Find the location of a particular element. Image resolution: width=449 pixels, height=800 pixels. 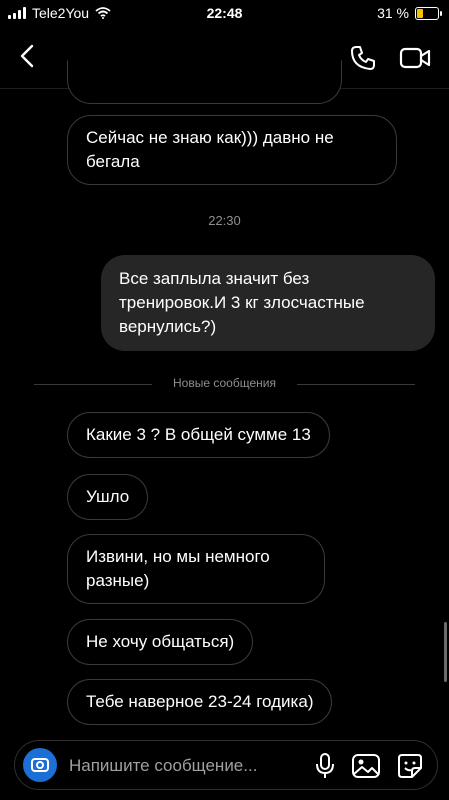

message-text: Извини, но мы немного разные) is located at coordinates (178, 568).